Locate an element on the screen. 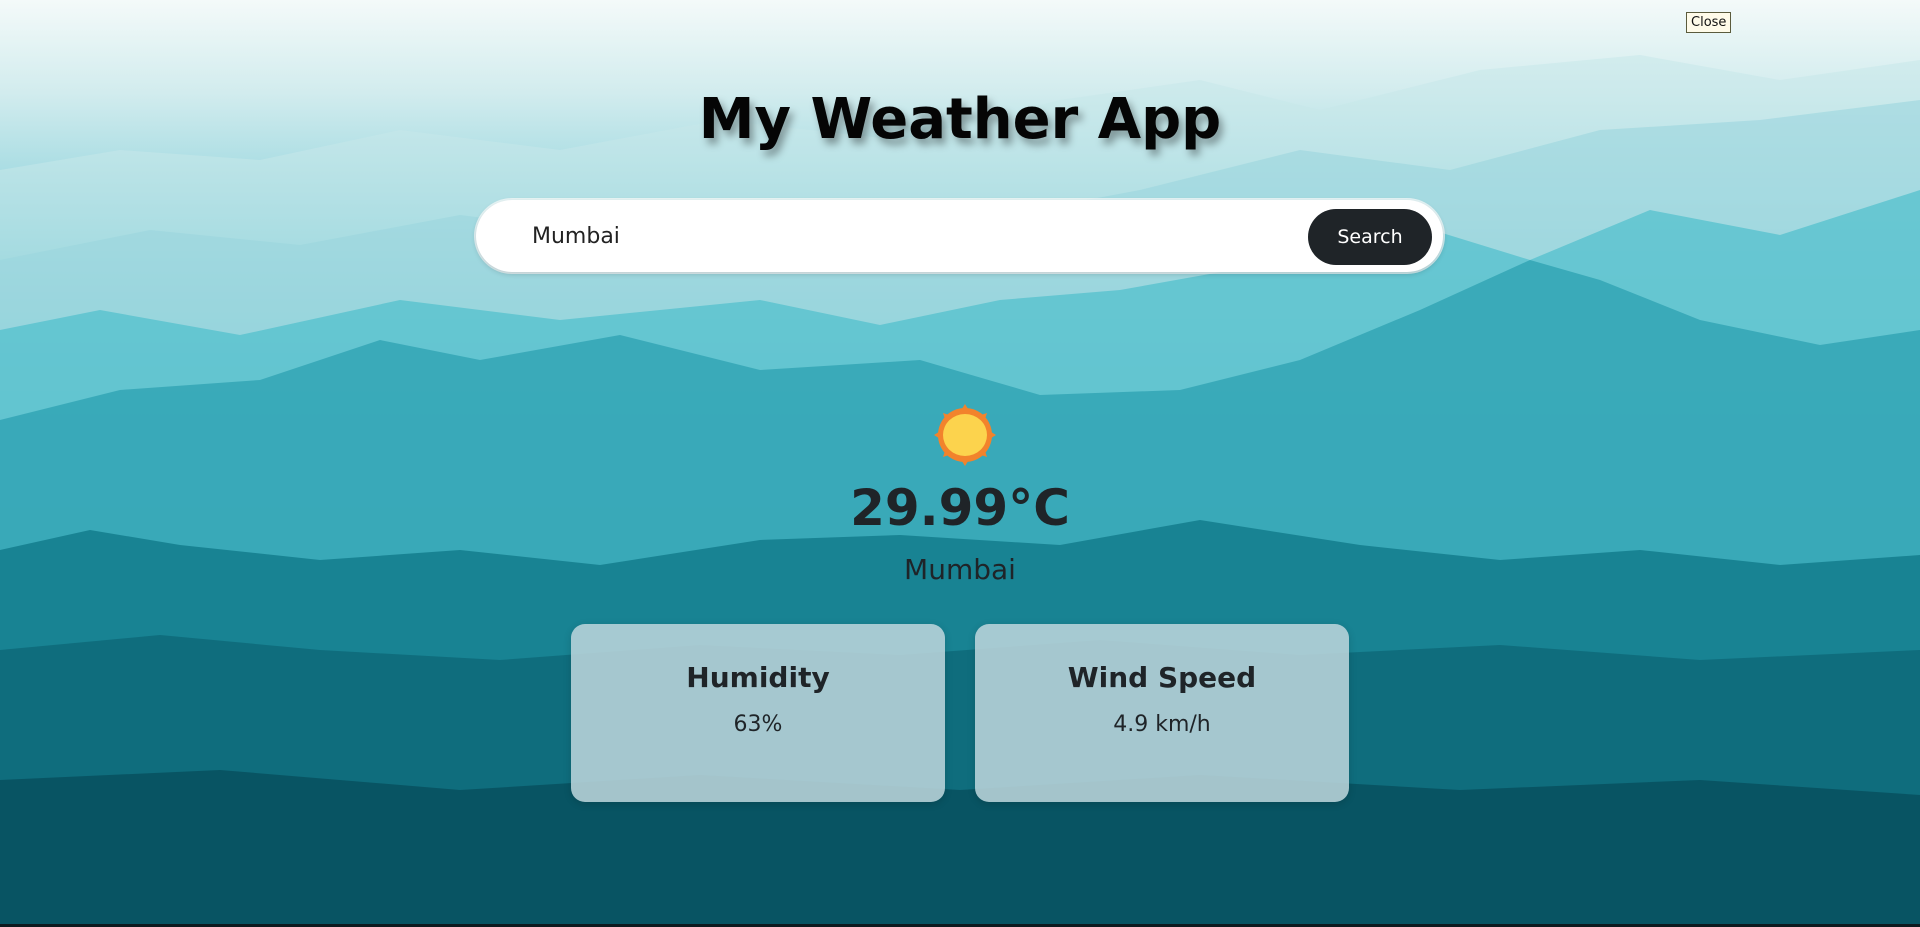 This screenshot has width=1920, height=927. wind-speed-label: Wind Speed is located at coordinates (1162, 677).